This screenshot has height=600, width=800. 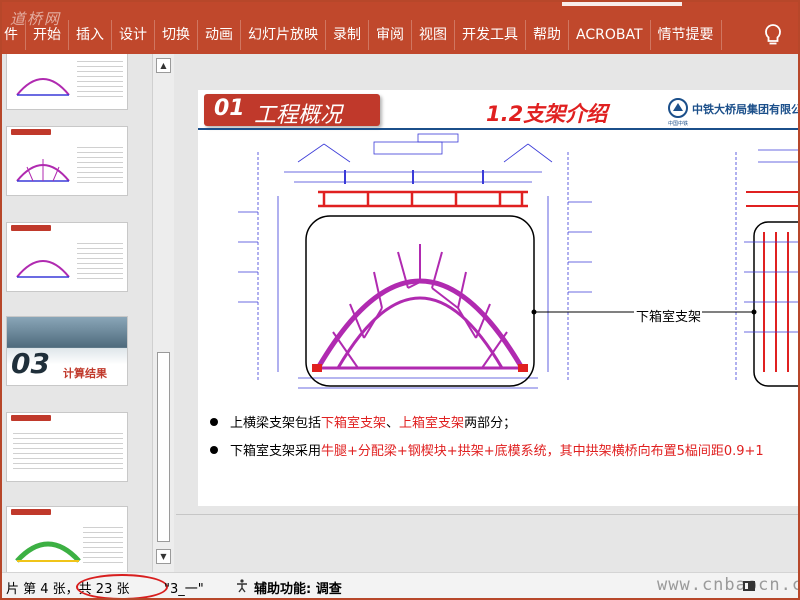 I want to click on lightbulb-icon, so click(x=773, y=35).